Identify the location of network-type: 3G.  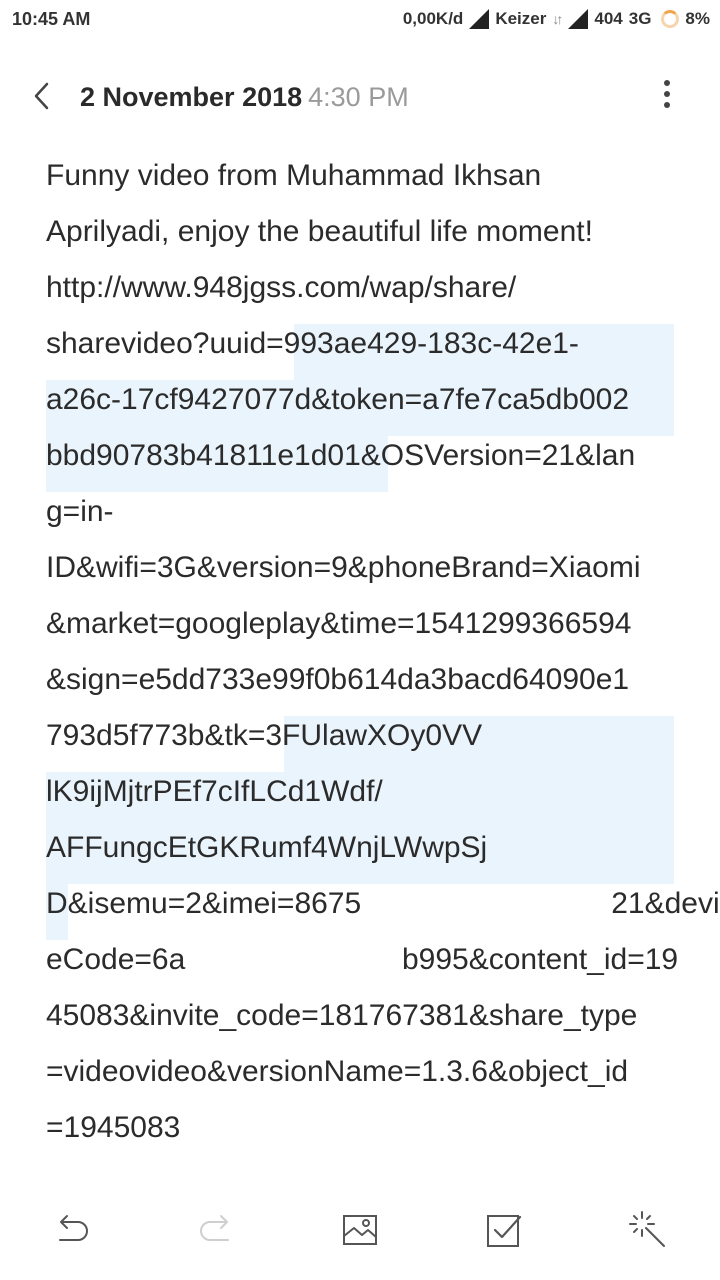
(640, 18).